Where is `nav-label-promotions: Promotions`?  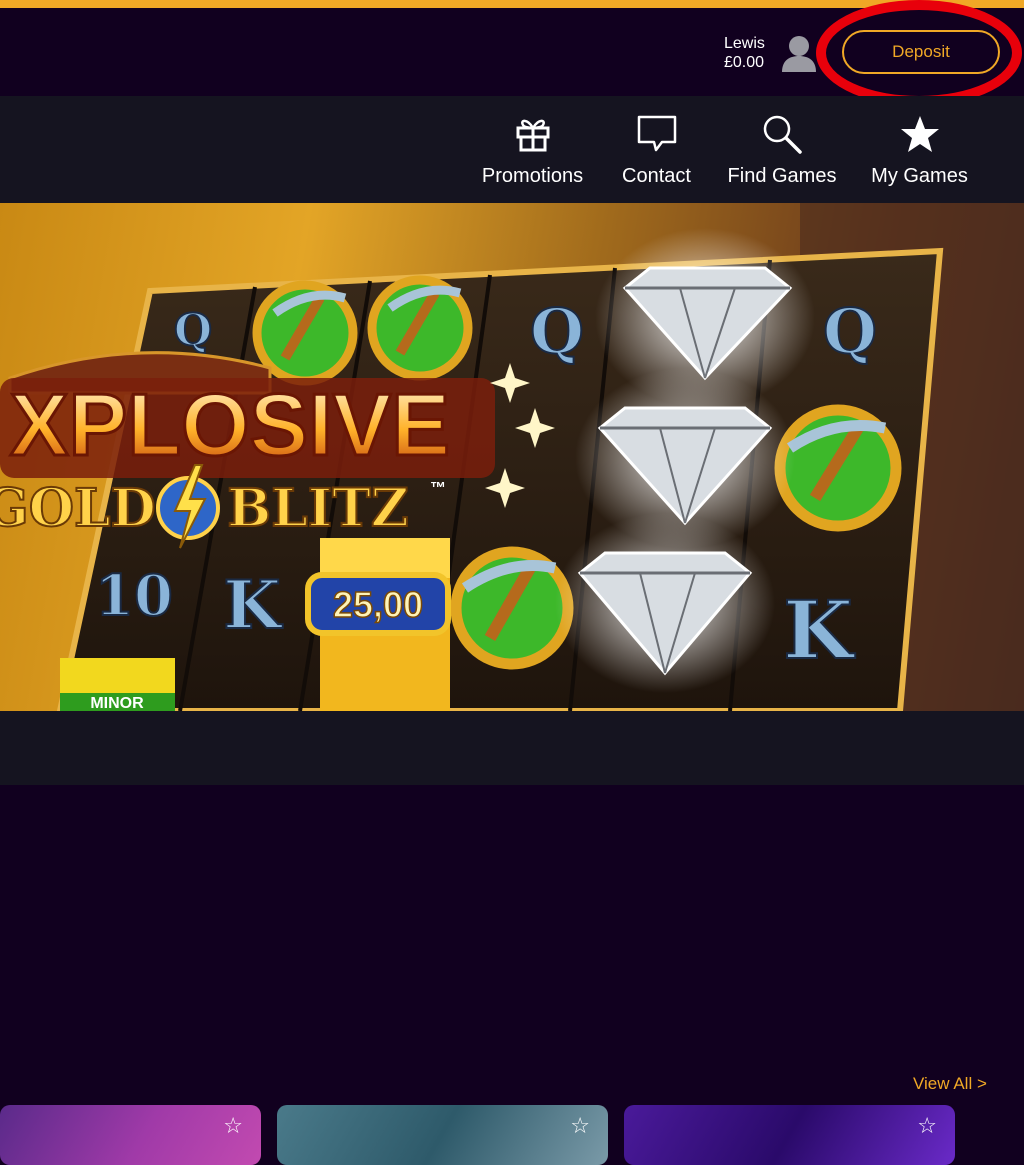
nav-label-promotions: Promotions is located at coordinates (532, 176).